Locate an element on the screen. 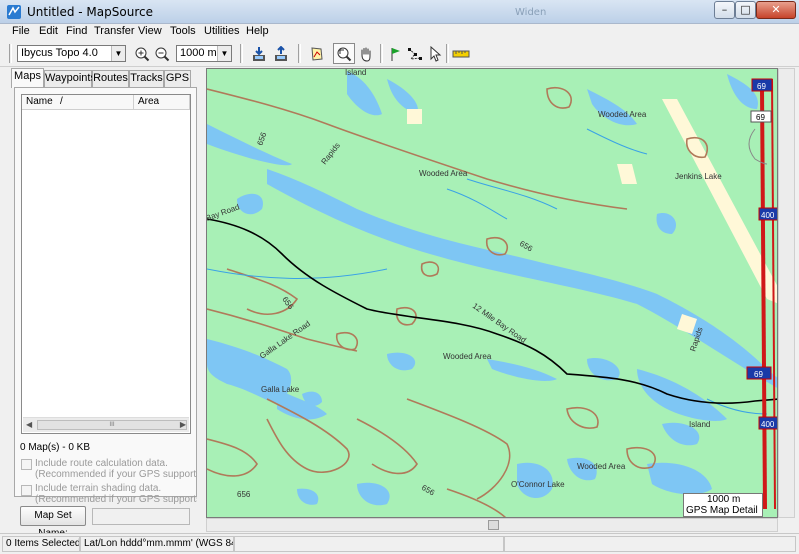 Image resolution: width=799 pixels, height=554 pixels. window-title: Untitled - MapSource is located at coordinates (90, 12).